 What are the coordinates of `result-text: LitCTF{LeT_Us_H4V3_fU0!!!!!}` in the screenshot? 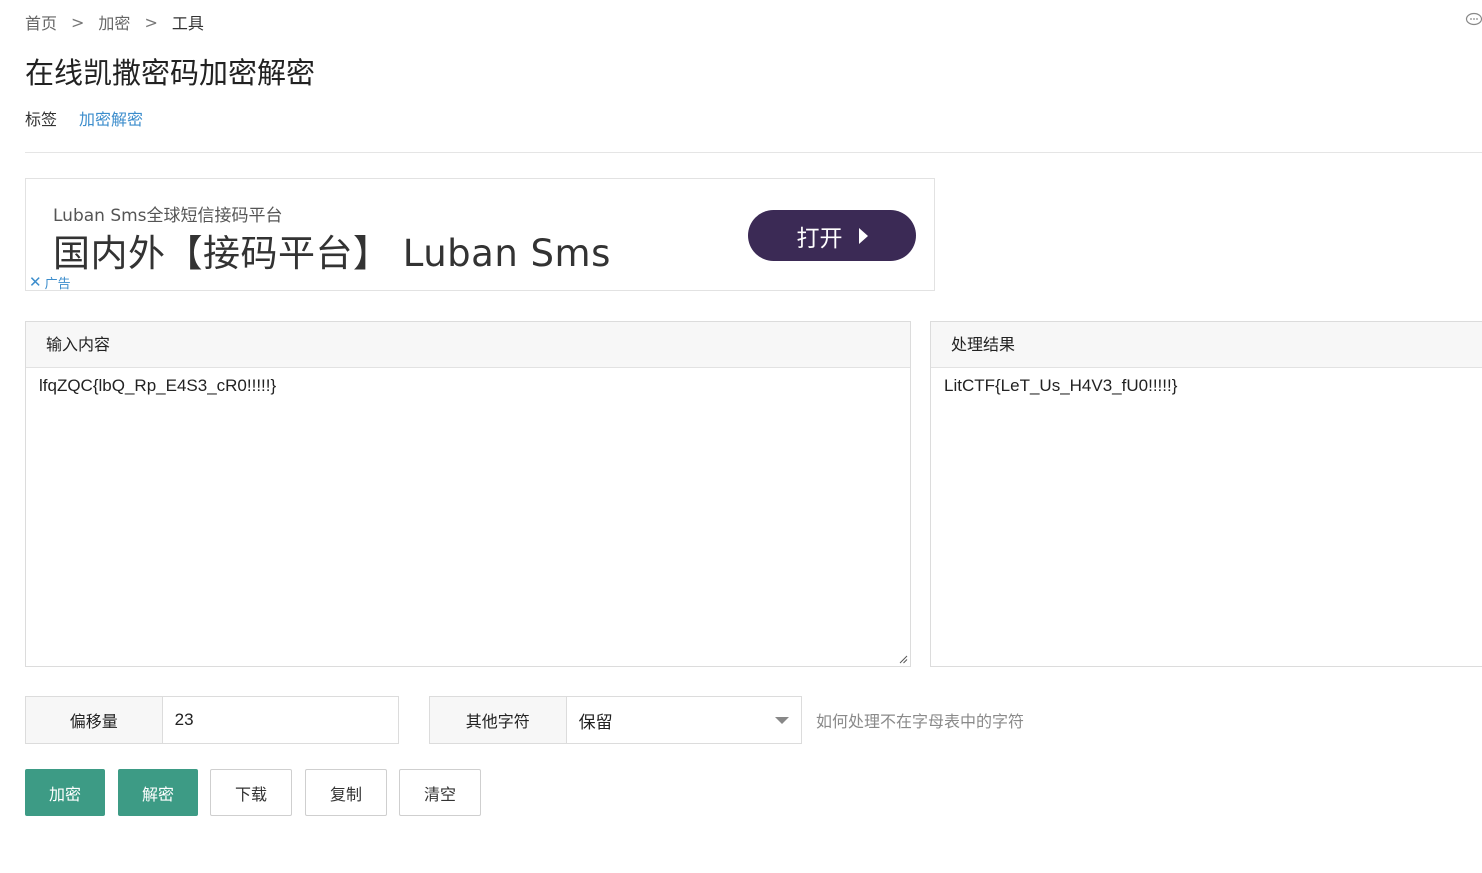 It's located at (1061, 385).